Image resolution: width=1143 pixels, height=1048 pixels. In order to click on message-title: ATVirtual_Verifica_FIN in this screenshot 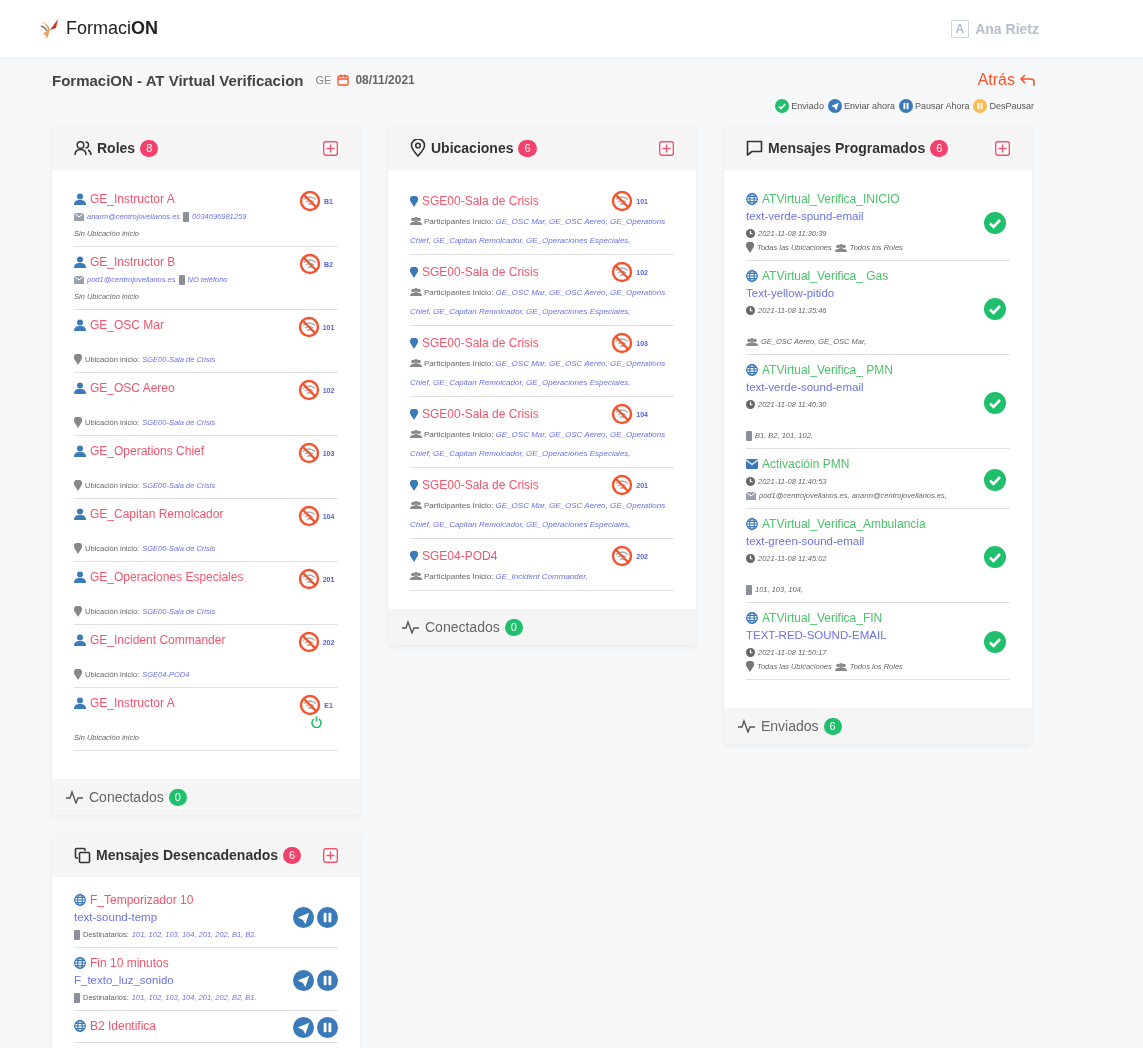, I will do `click(822, 618)`.